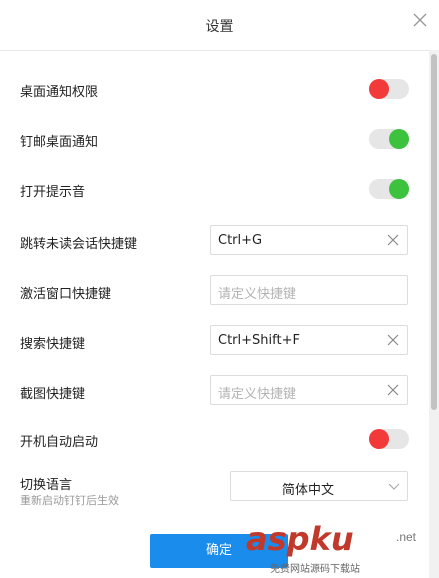 The width and height of the screenshot is (439, 578). I want to click on setting-row-jump-unread: 跳转未读会话快捷键 Ctrl+G, so click(215, 241).